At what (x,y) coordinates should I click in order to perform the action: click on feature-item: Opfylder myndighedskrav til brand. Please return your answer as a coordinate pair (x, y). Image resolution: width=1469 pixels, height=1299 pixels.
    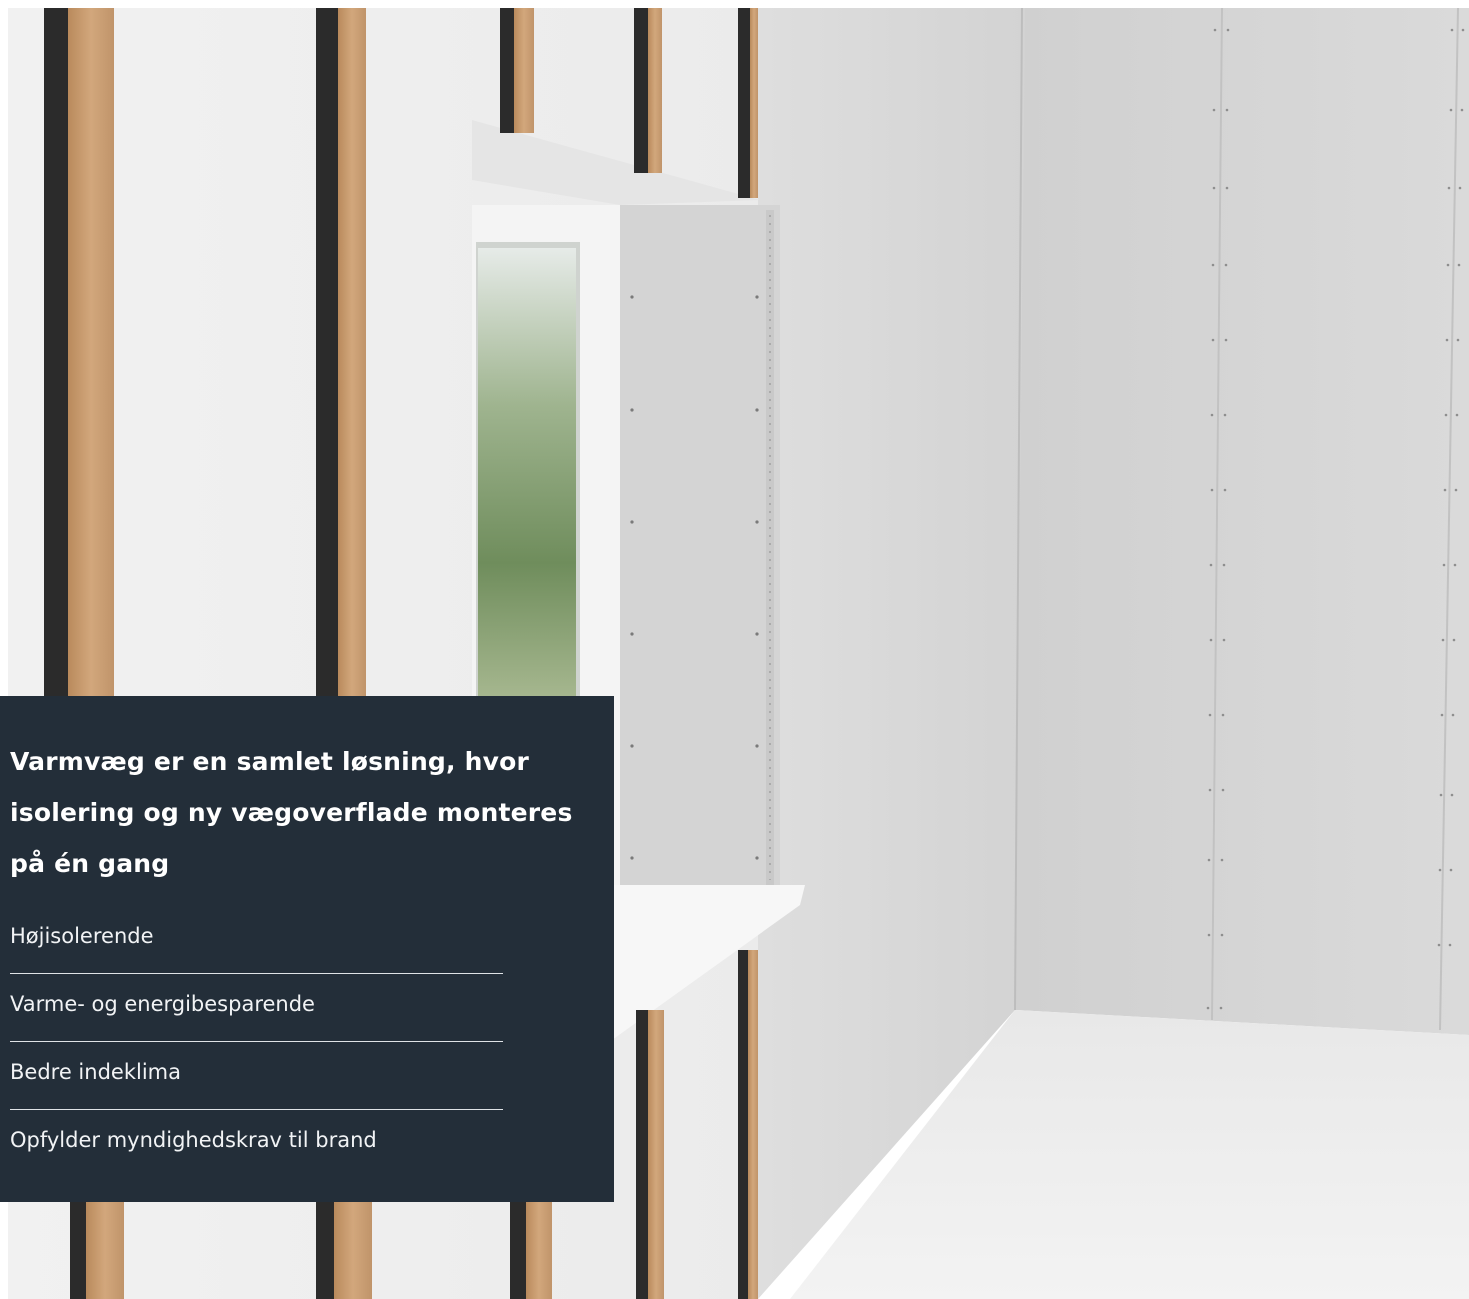
    Looking at the image, I should click on (193, 1140).